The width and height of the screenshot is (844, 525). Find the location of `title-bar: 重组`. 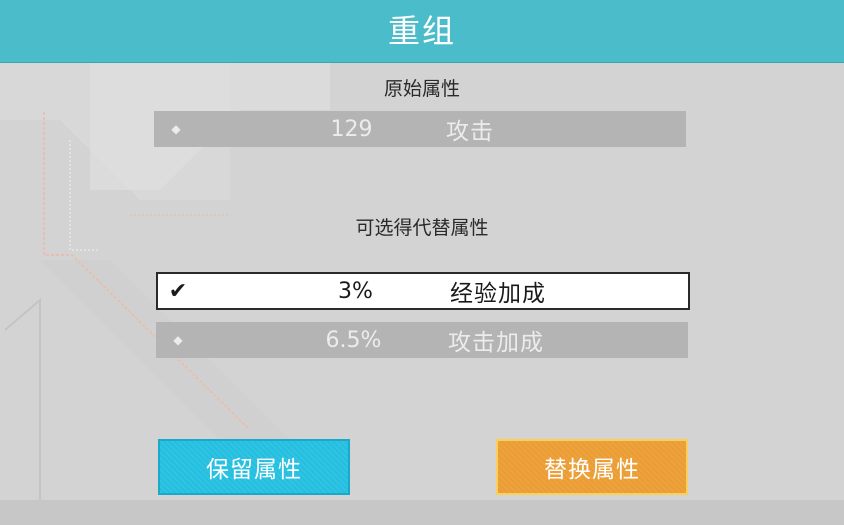

title-bar: 重组 is located at coordinates (422, 31).